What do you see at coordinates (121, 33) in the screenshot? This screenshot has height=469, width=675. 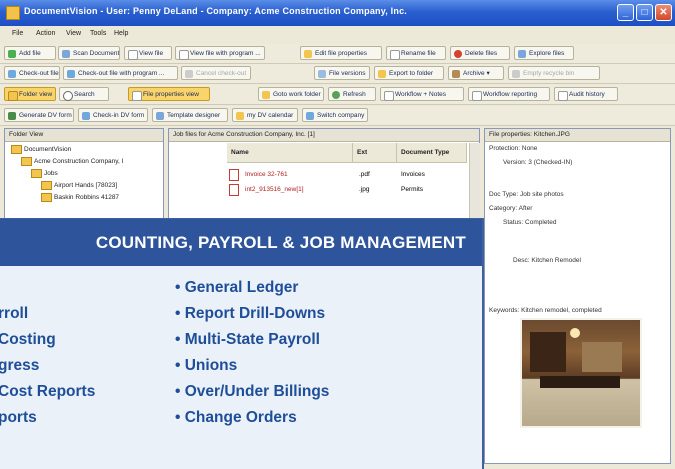 I see `menu-help: Help` at bounding box center [121, 33].